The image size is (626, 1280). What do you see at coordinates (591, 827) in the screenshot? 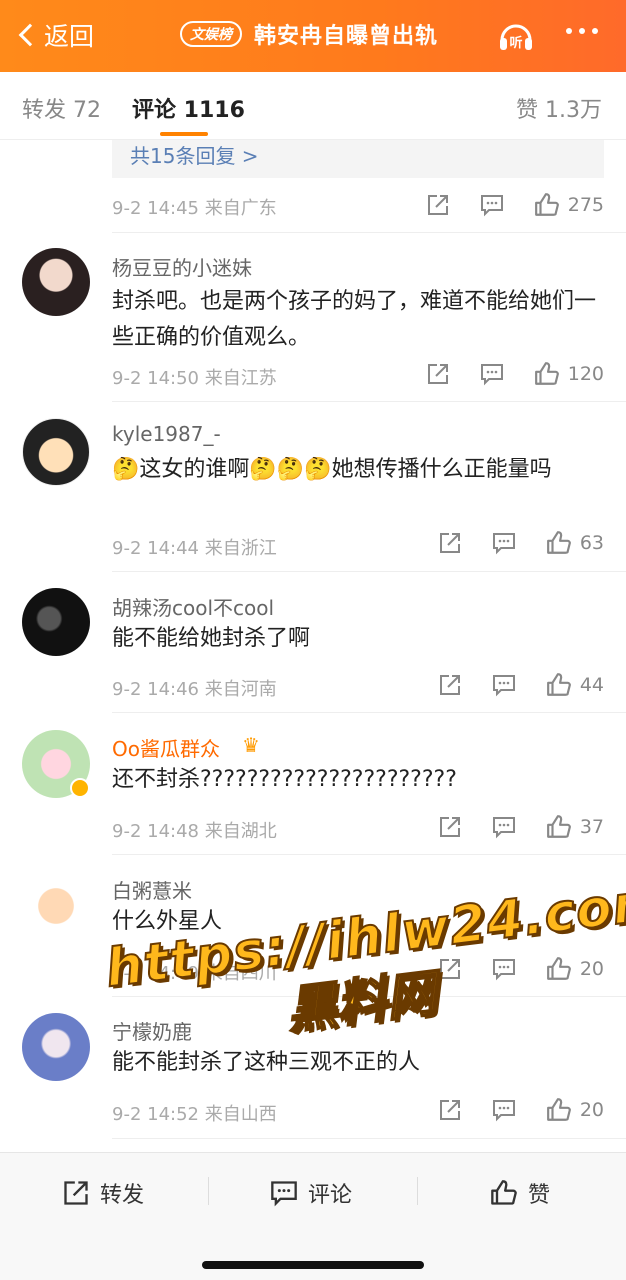
I see `like-count: 37` at bounding box center [591, 827].